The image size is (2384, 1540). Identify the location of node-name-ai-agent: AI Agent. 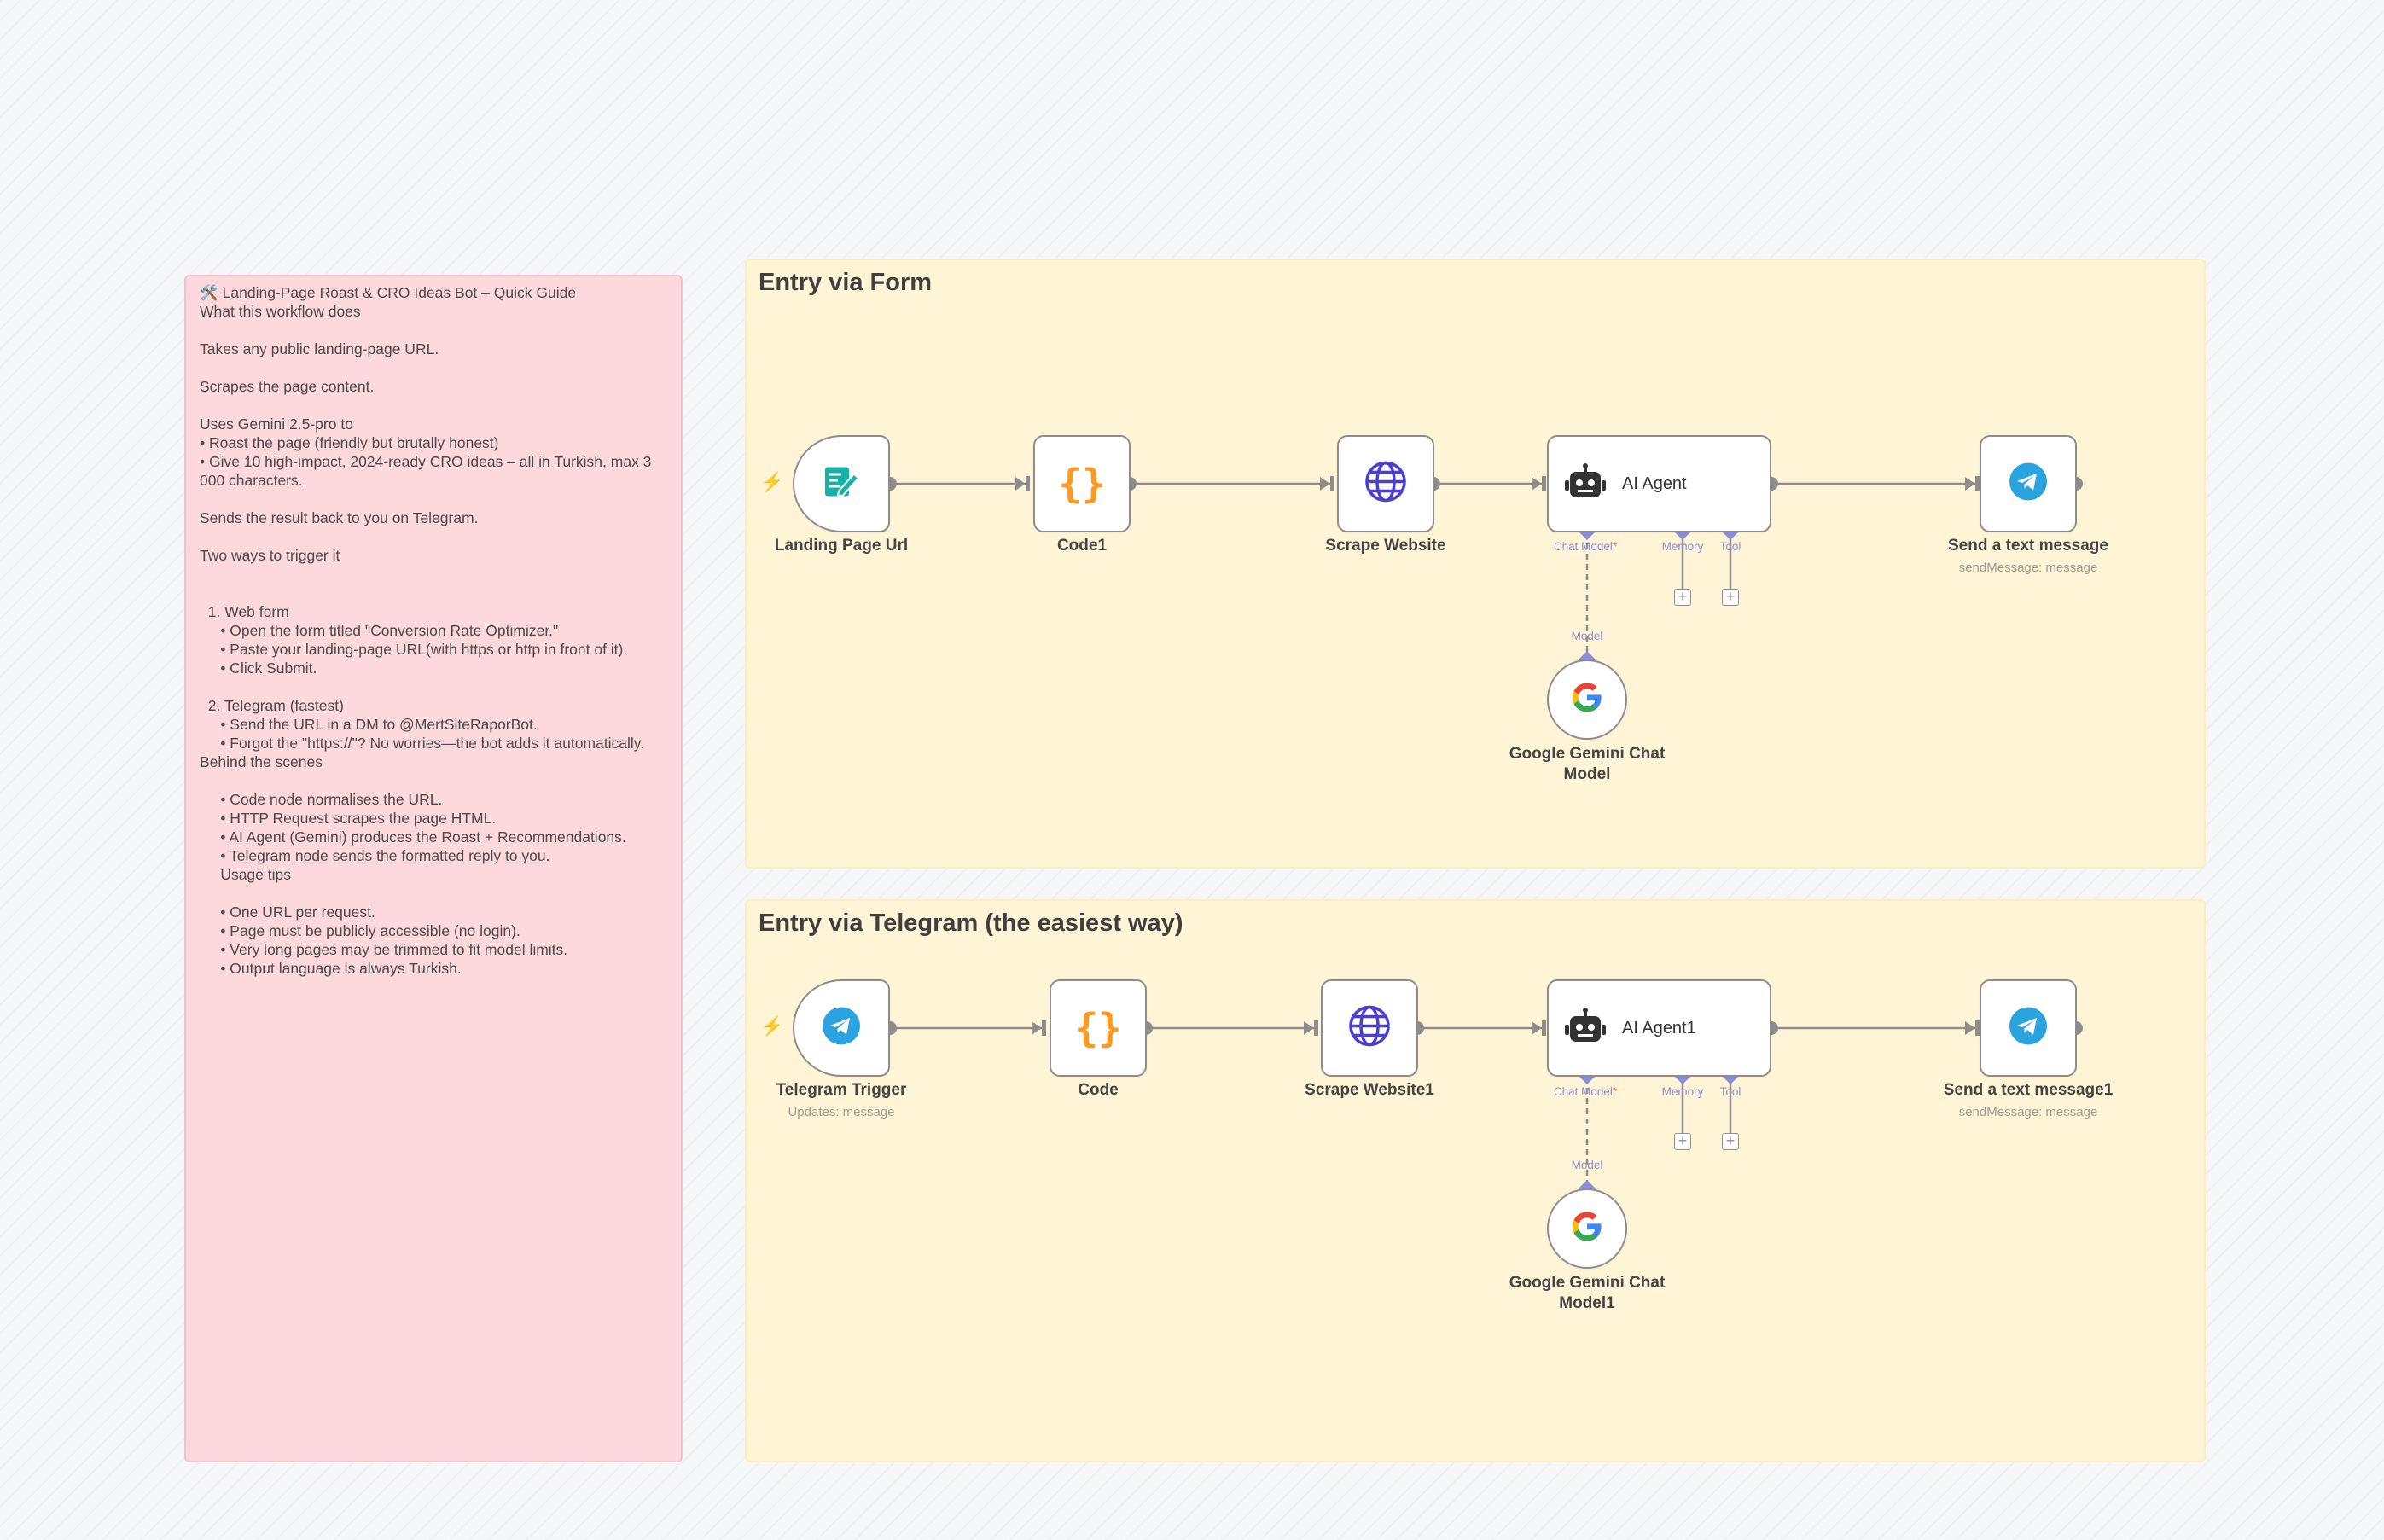
(1654, 483).